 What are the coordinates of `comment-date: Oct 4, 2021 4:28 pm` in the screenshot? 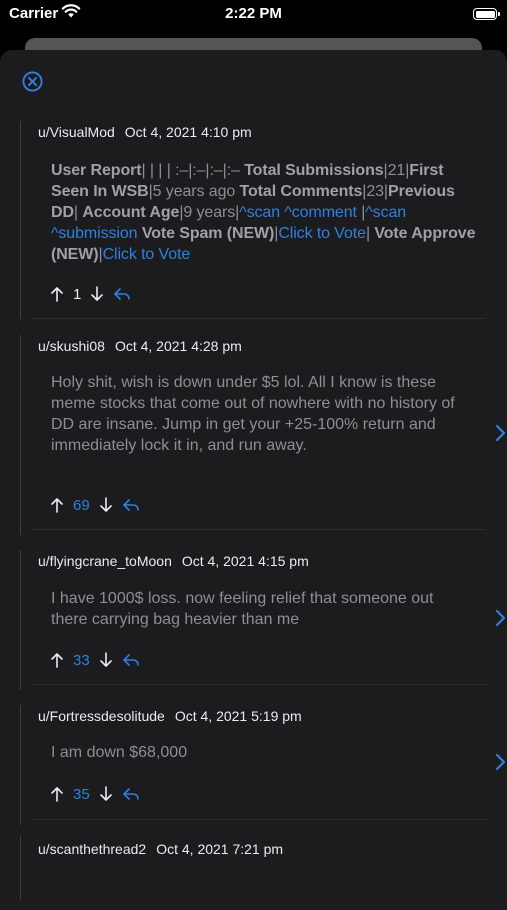 It's located at (178, 346).